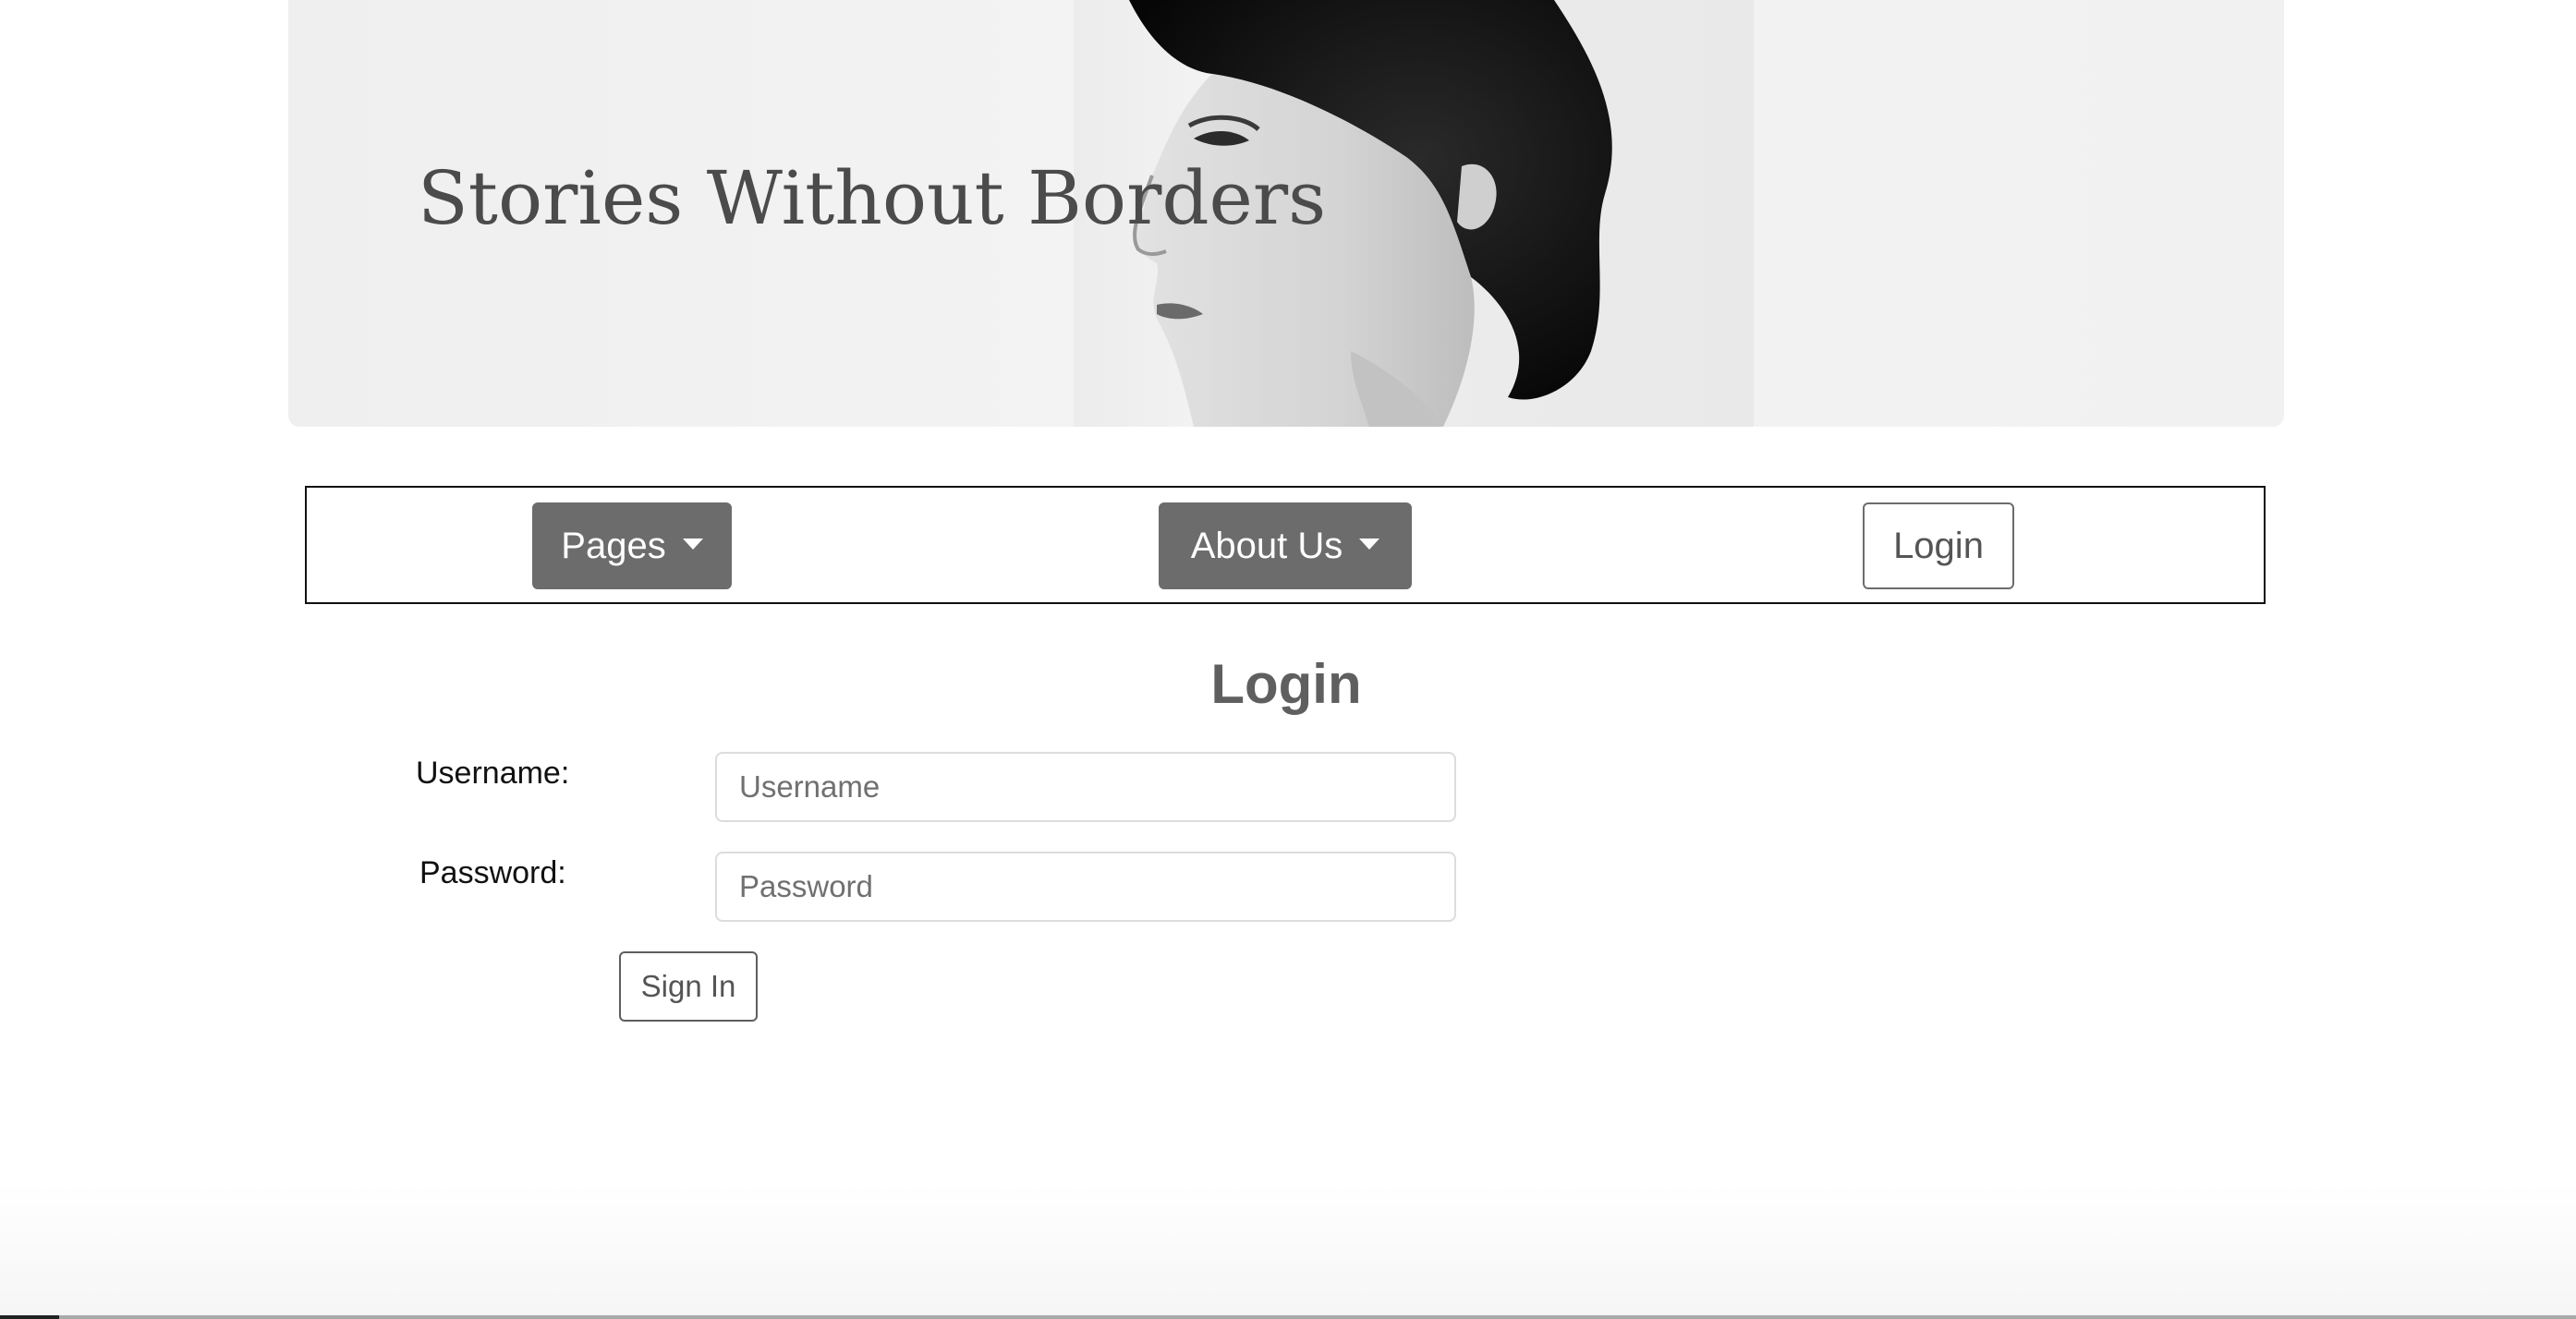 Image resolution: width=2576 pixels, height=1319 pixels. What do you see at coordinates (493, 773) in the screenshot?
I see `username-label: Username:` at bounding box center [493, 773].